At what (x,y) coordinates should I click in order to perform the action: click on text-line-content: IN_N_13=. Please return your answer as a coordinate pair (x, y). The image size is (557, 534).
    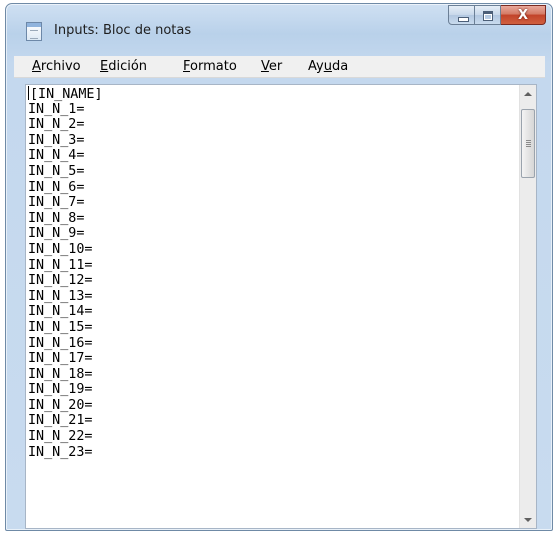
    Looking at the image, I should click on (60, 296).